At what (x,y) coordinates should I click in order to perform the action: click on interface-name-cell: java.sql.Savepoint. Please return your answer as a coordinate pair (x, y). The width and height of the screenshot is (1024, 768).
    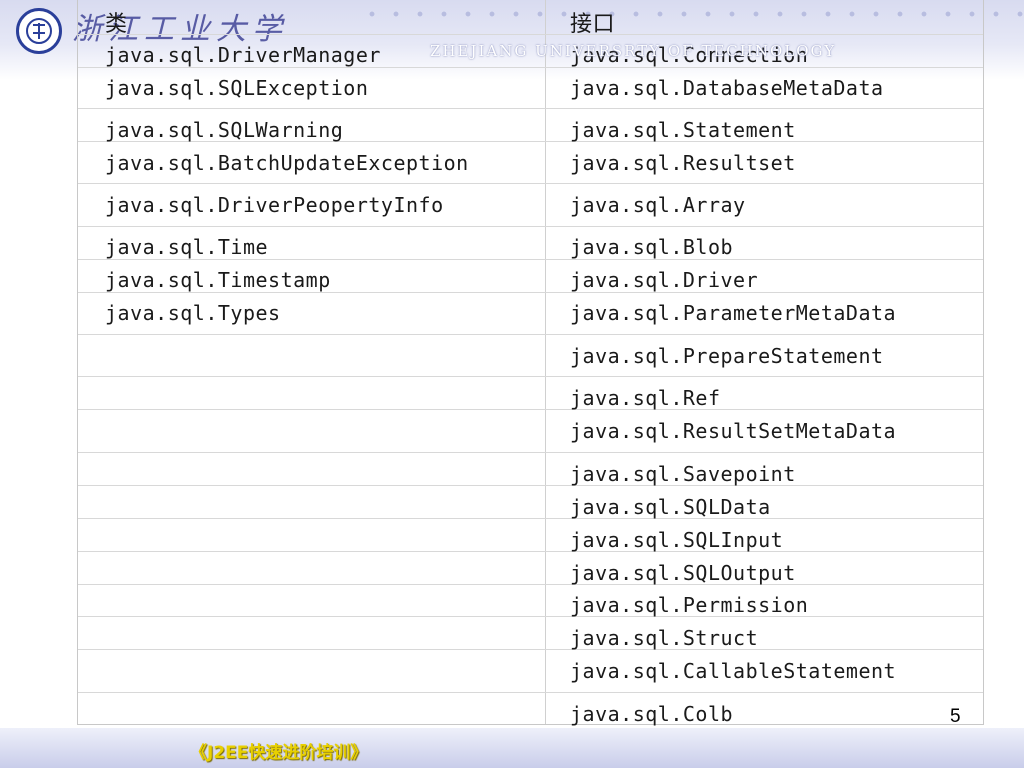
    Looking at the image, I should click on (683, 474).